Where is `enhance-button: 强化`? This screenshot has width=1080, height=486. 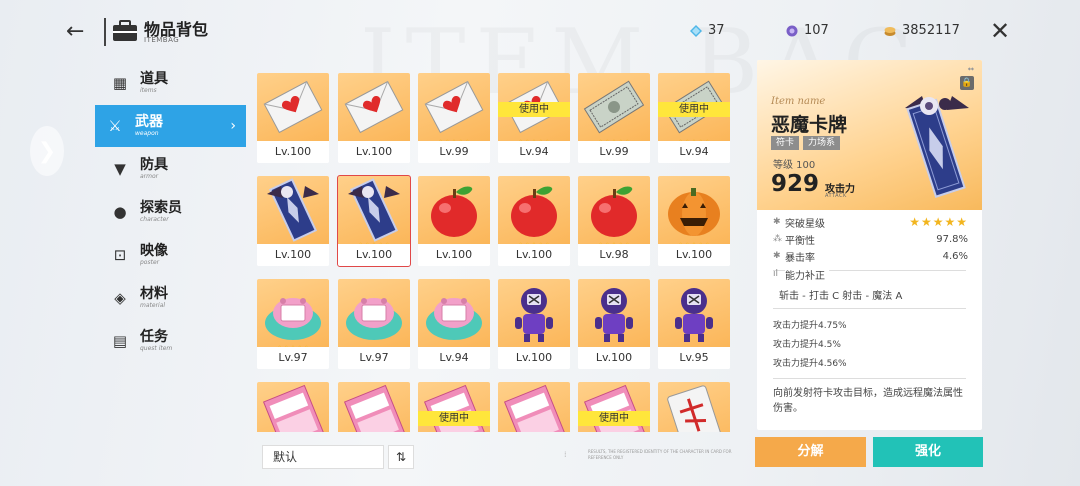 enhance-button: 强化 is located at coordinates (928, 452).